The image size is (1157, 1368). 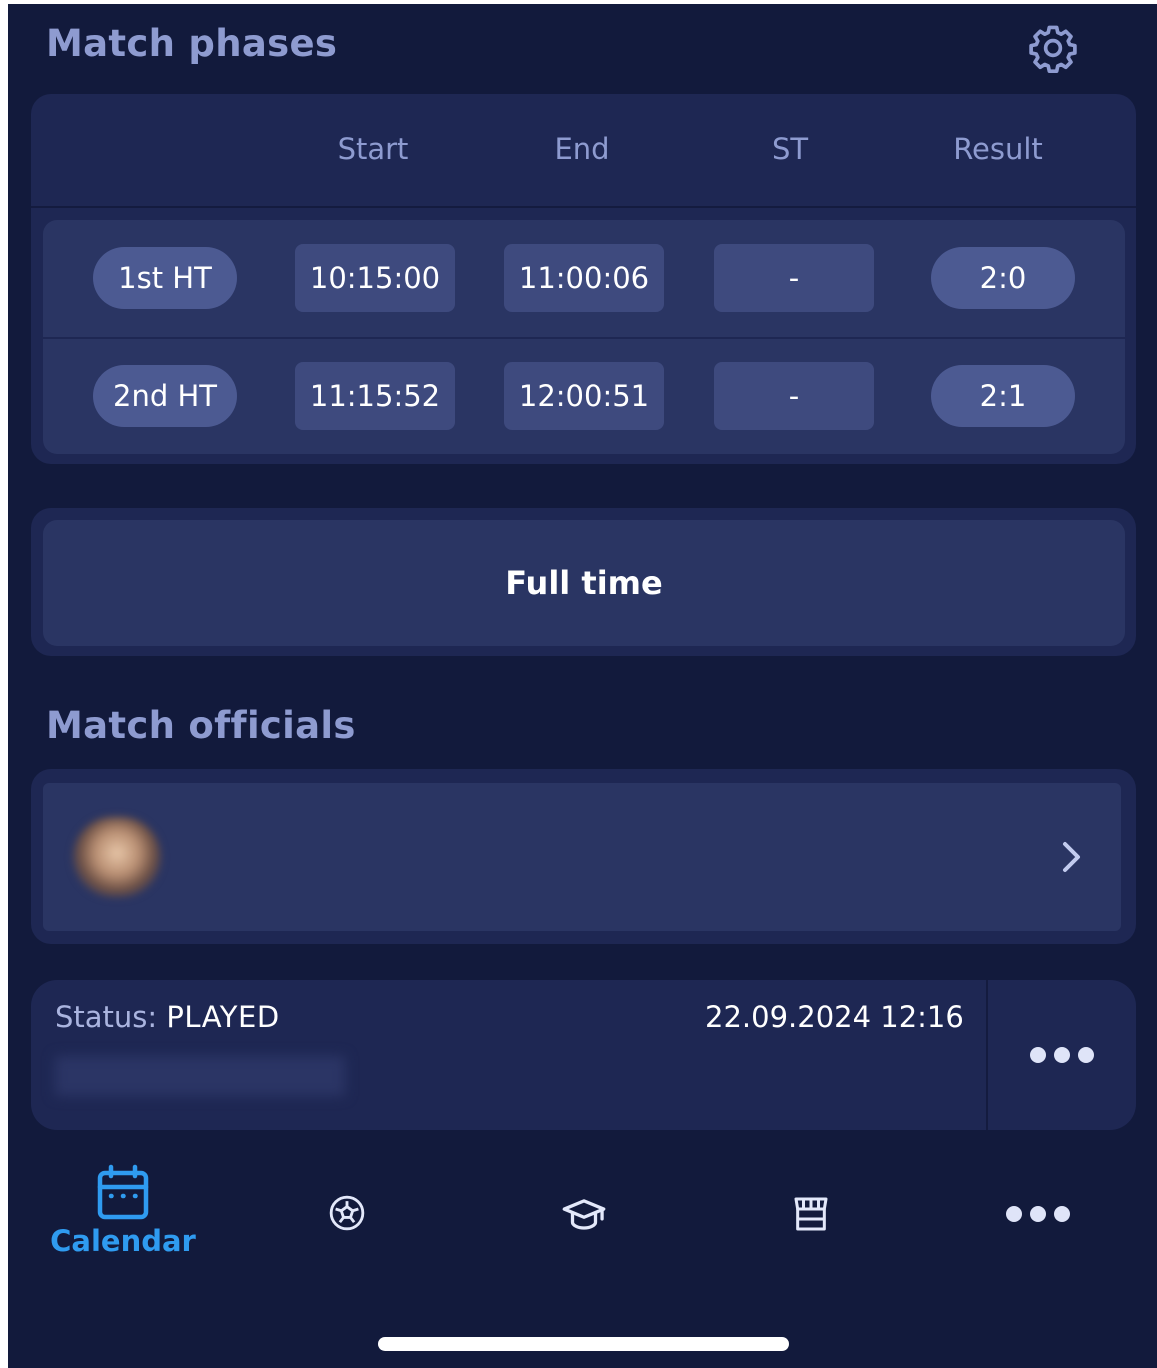 What do you see at coordinates (375, 396) in the screenshot?
I see `start-time: 11:15:52` at bounding box center [375, 396].